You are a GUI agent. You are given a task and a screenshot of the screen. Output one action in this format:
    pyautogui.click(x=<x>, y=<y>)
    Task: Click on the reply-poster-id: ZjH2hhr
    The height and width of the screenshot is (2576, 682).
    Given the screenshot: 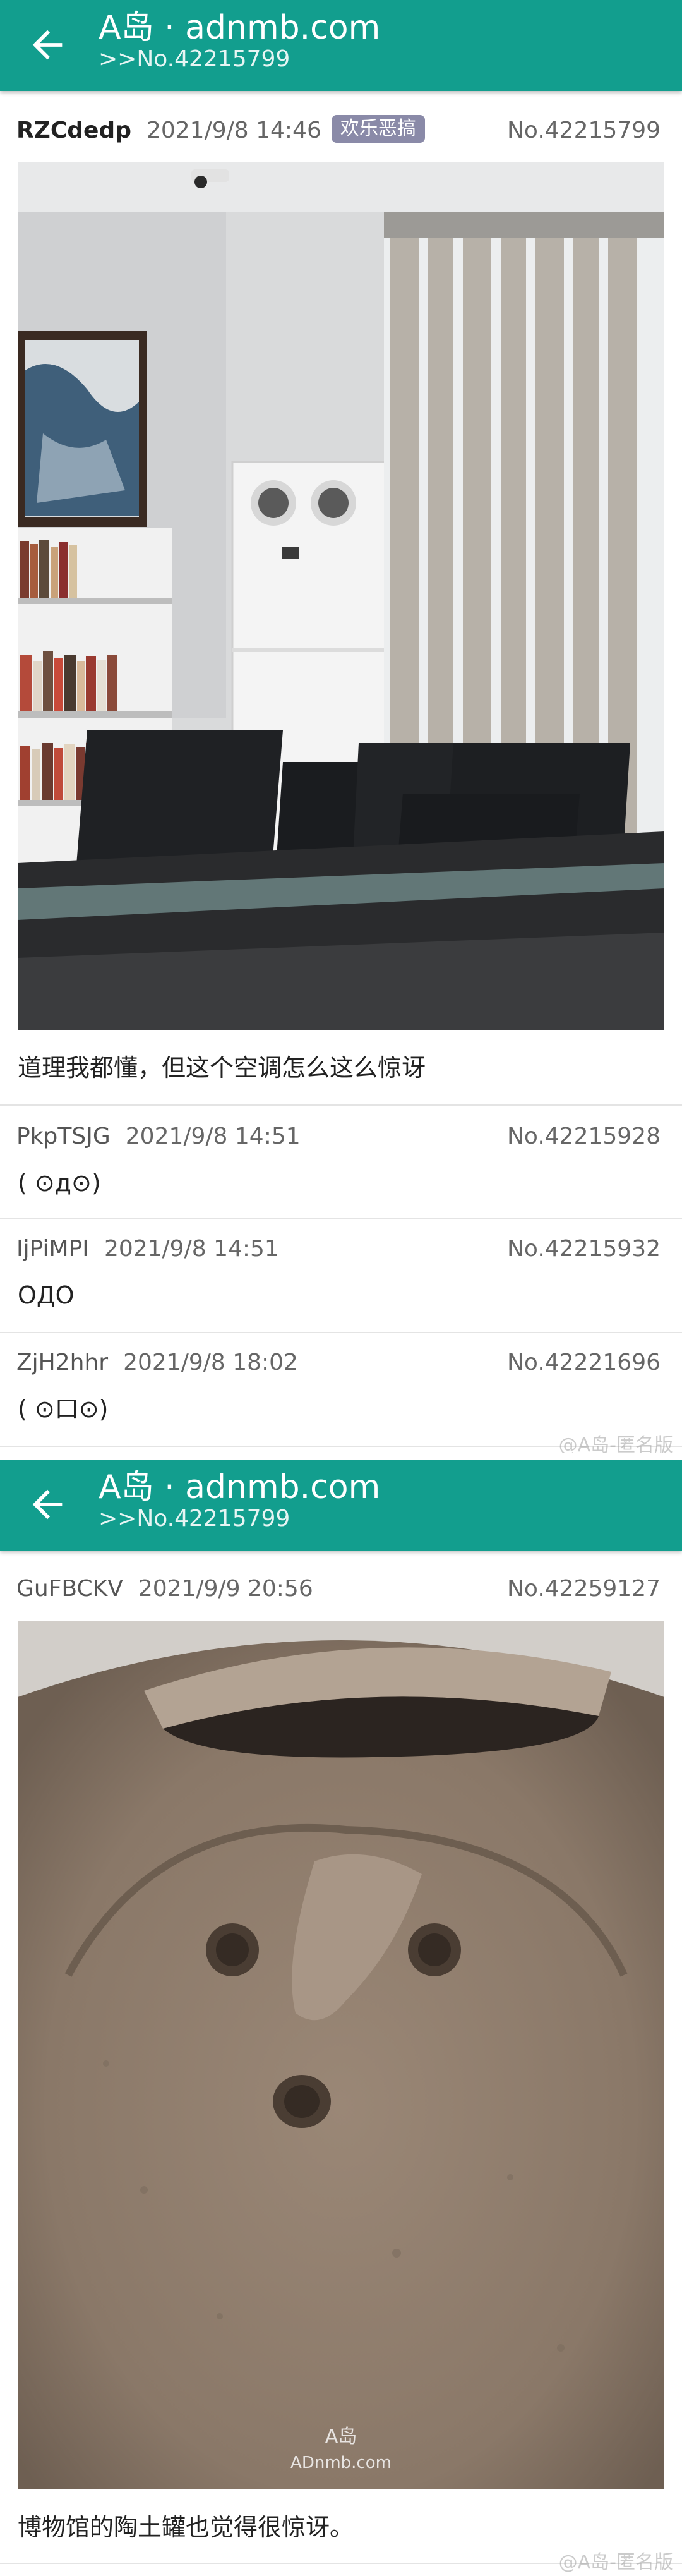 What is the action you would take?
    pyautogui.click(x=62, y=1363)
    